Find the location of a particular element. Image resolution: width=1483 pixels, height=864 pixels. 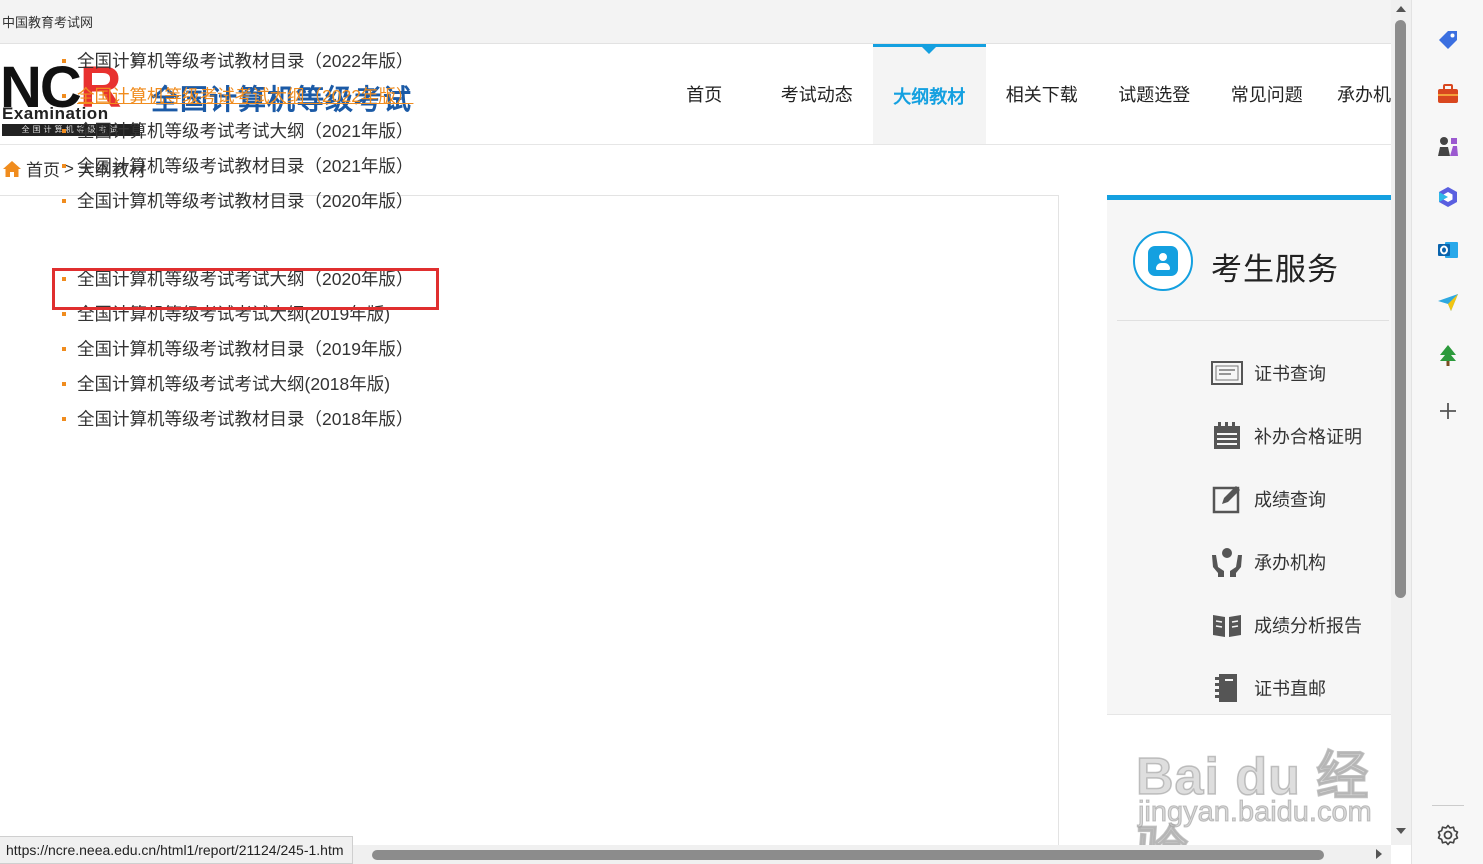

doc-link: 全国计算机等级考试考试大纲(2018年版) is located at coordinates (233, 383).